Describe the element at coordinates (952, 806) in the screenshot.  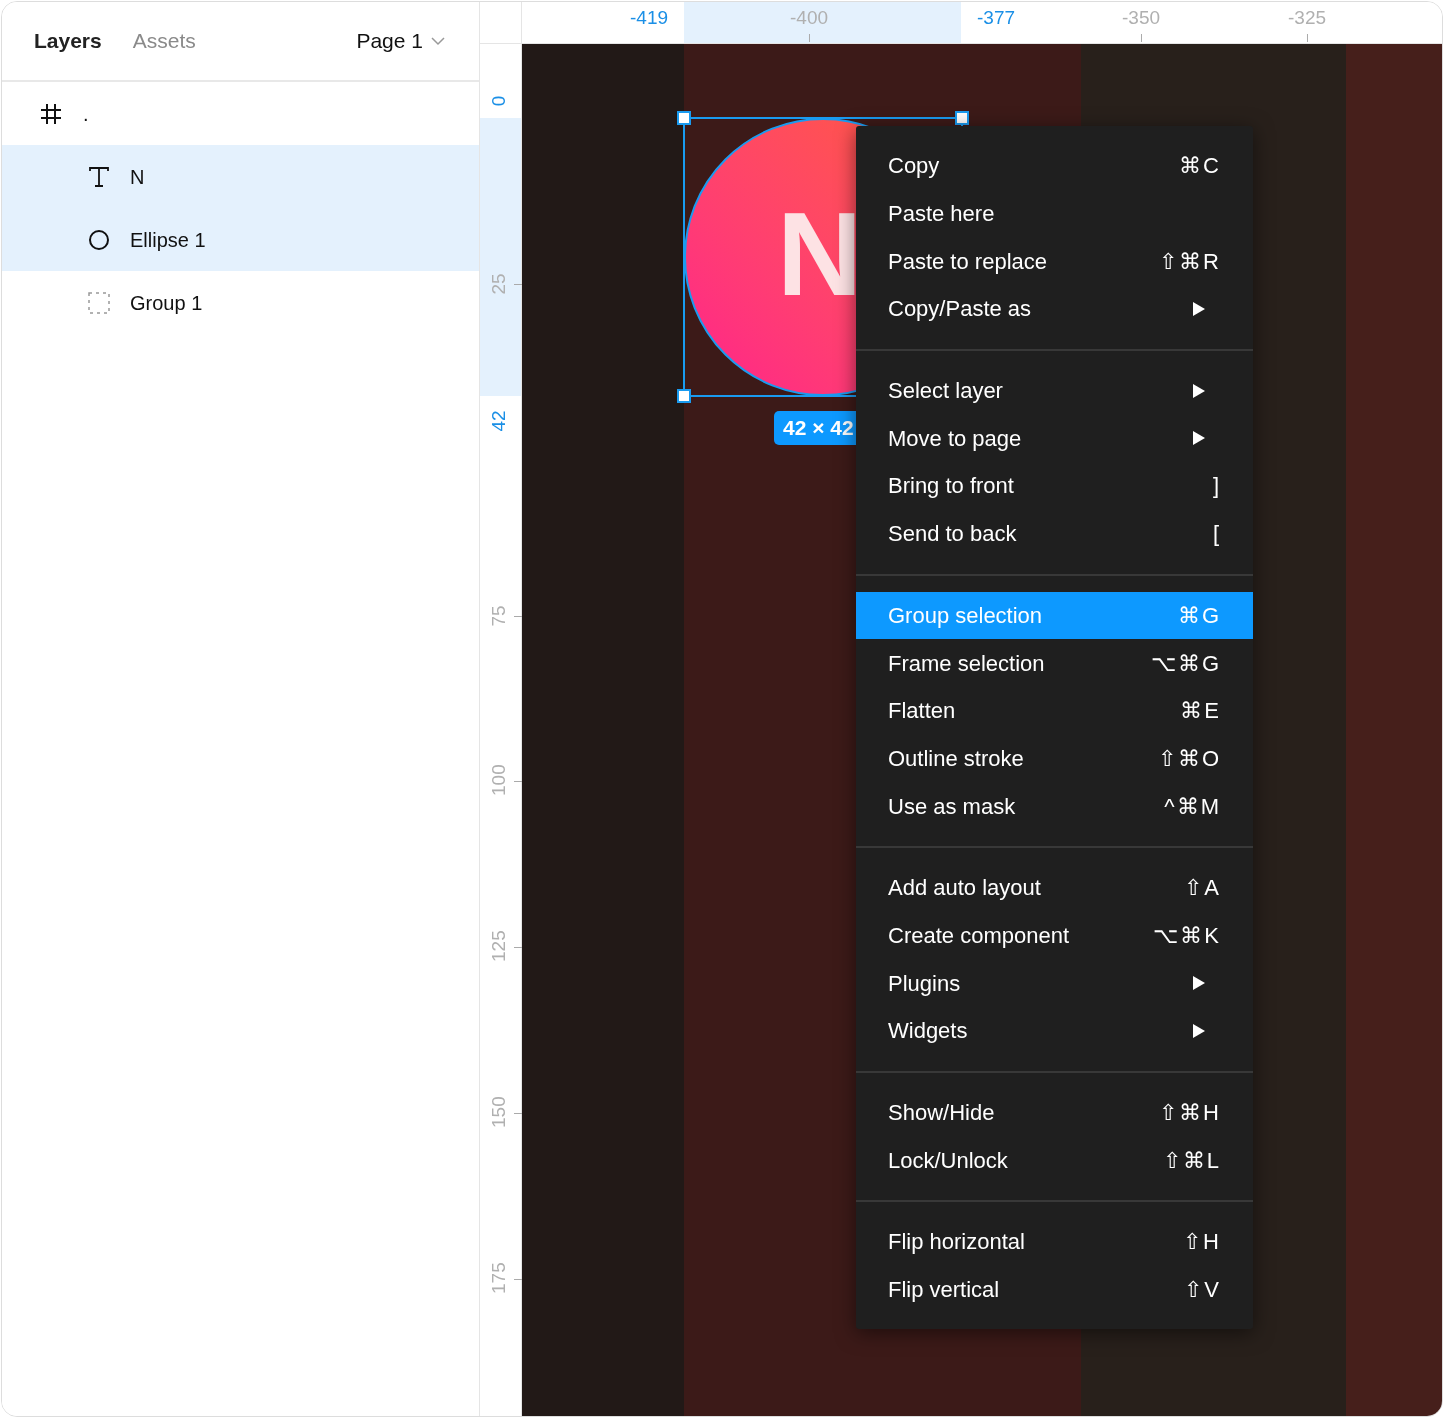
I see `menu-item-label: Use as mask` at that location.